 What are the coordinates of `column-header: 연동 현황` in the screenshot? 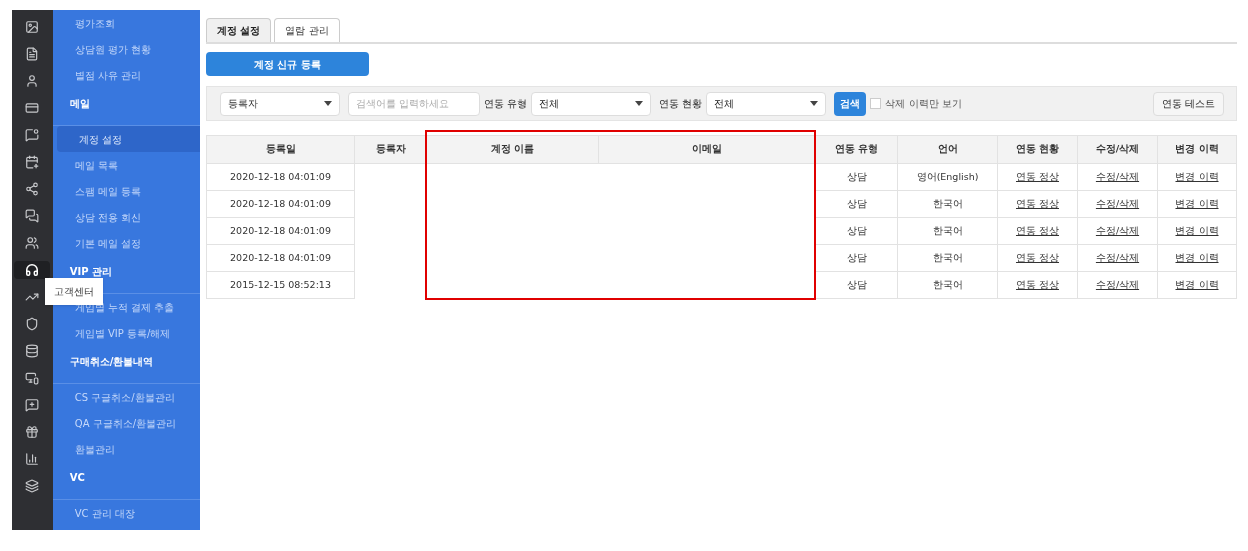 It's located at (1037, 149).